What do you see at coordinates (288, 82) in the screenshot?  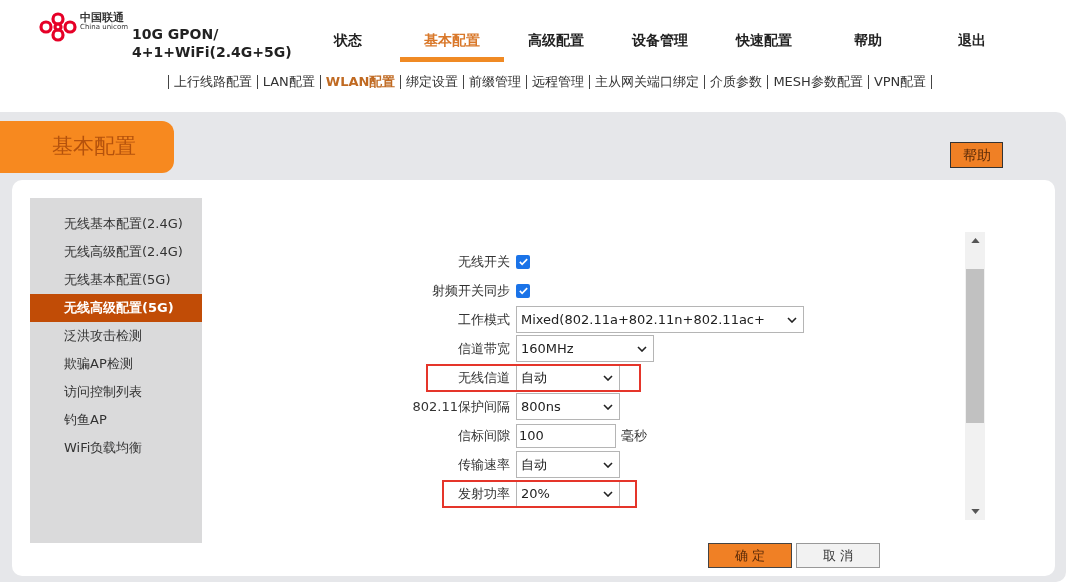 I see `subnav-link: LAN配置` at bounding box center [288, 82].